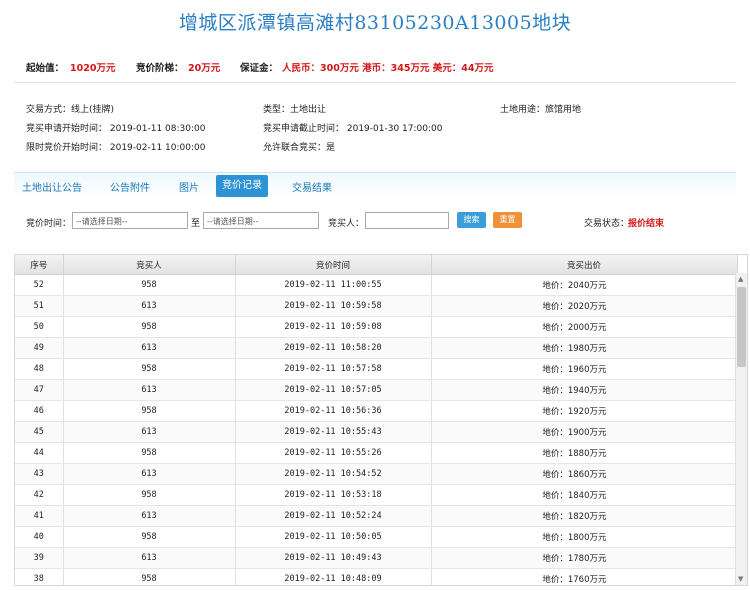  I want to click on to-label: 至, so click(196, 224).